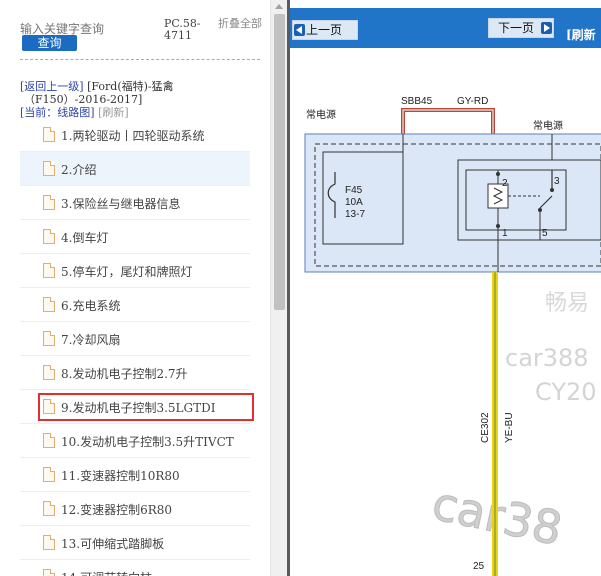  Describe the element at coordinates (279, 6) in the screenshot. I see `scroll-up-icon` at that location.